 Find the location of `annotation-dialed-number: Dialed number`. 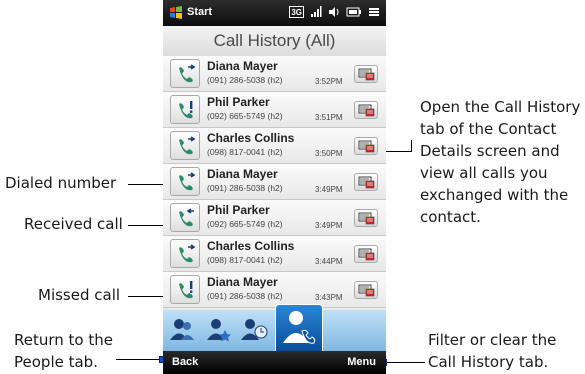

annotation-dialed-number: Dialed number is located at coordinates (61, 183).